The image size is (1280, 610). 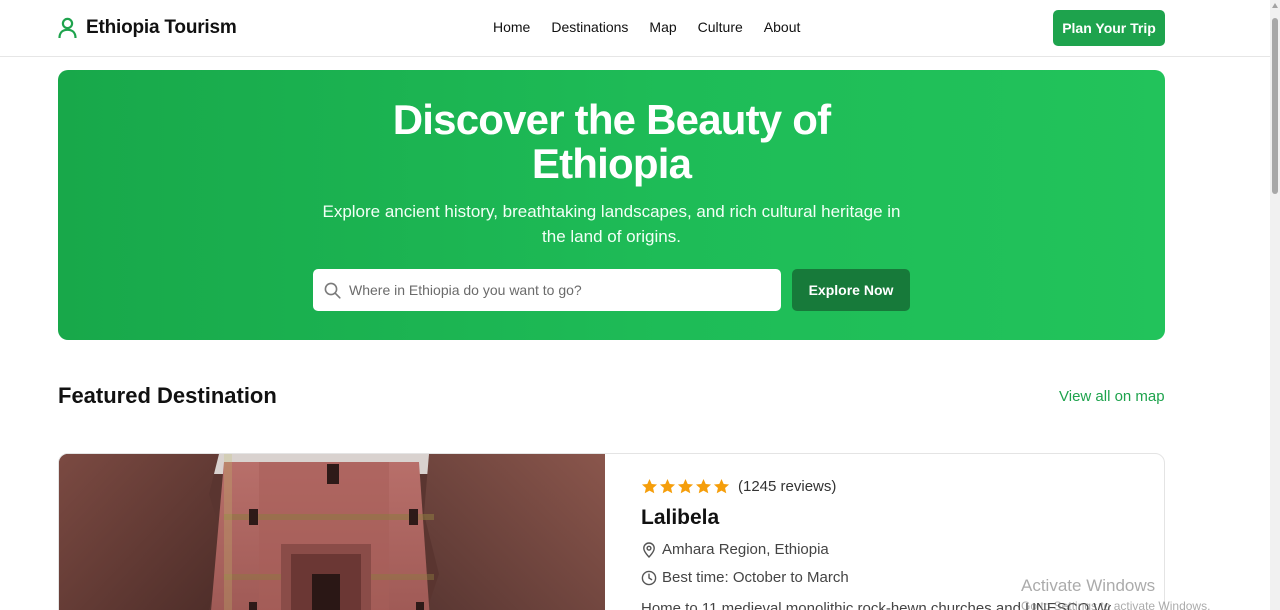 I want to click on review-count: (1245 reviews), so click(x=787, y=486).